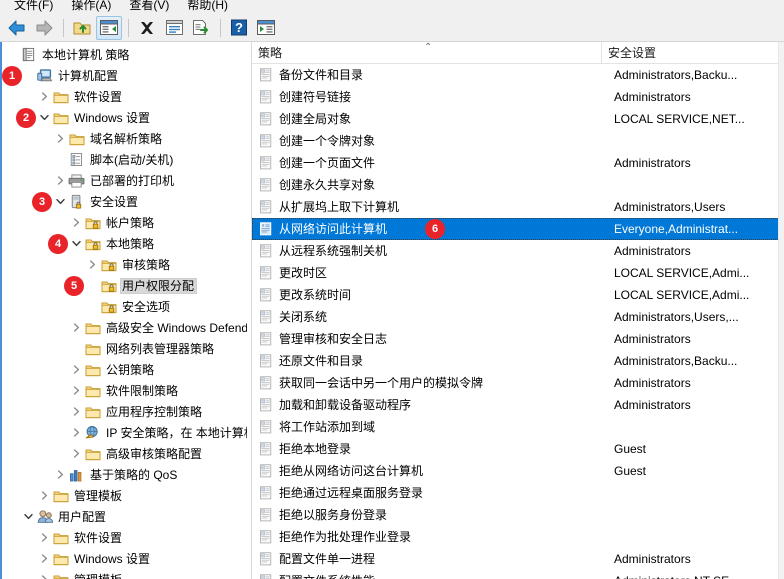  I want to click on table-row: 配置文件单一进程 Administrators, so click(518, 559).